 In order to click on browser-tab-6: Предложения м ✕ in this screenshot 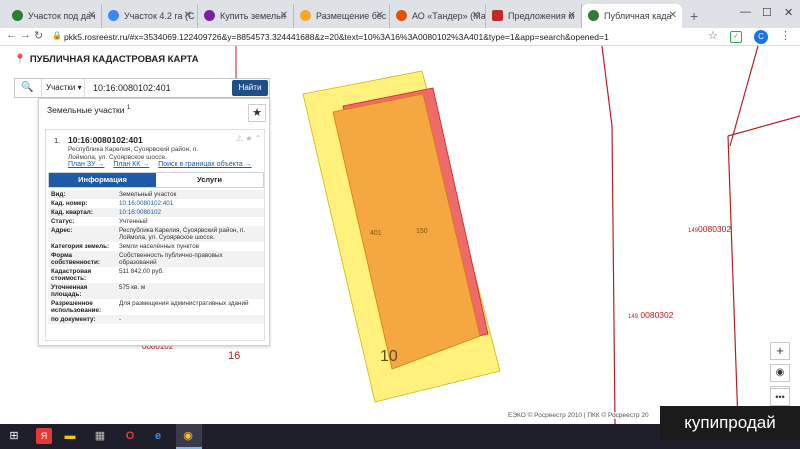, I will do `click(534, 16)`.